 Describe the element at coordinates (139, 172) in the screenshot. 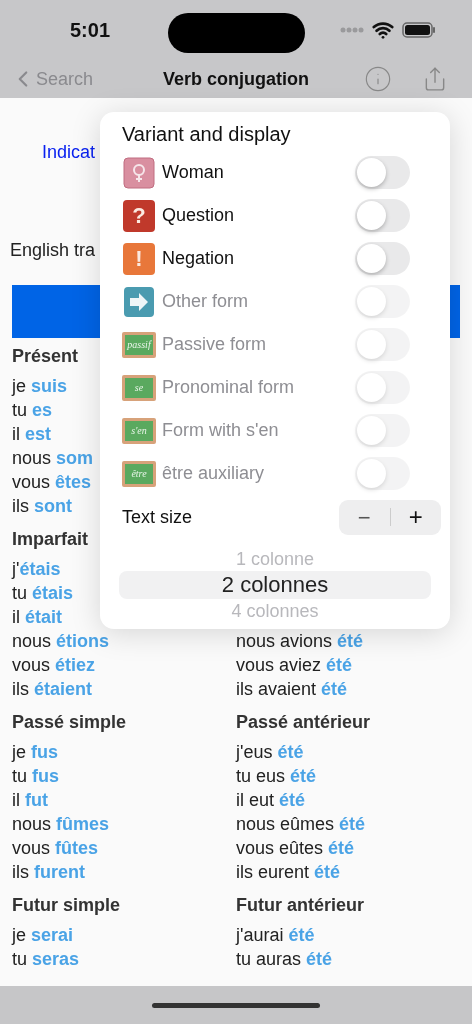

I see `female-symbol-icon` at that location.